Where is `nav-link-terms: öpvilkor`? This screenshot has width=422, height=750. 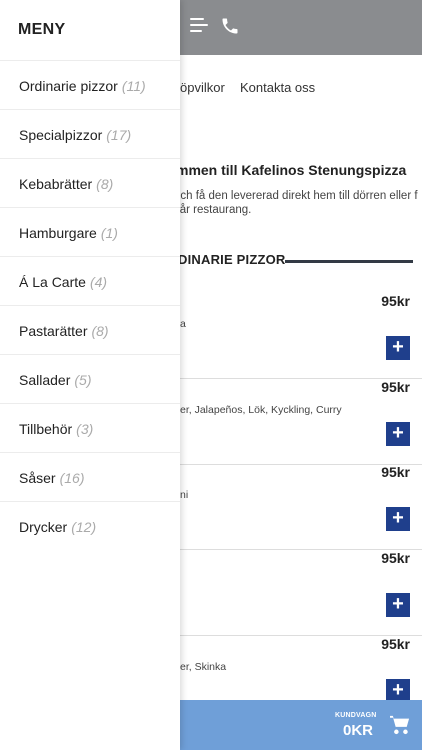
nav-link-terms: öpvilkor is located at coordinates (202, 87).